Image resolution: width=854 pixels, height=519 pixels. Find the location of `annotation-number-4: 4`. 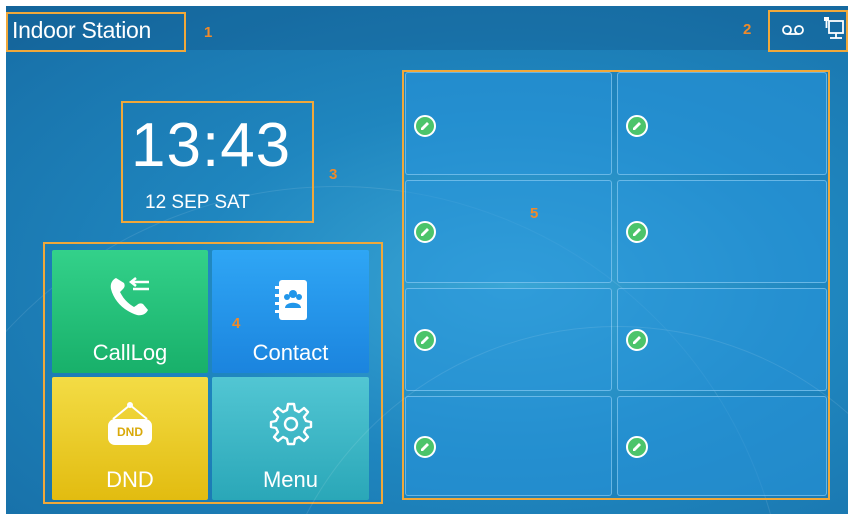

annotation-number-4: 4 is located at coordinates (236, 323).